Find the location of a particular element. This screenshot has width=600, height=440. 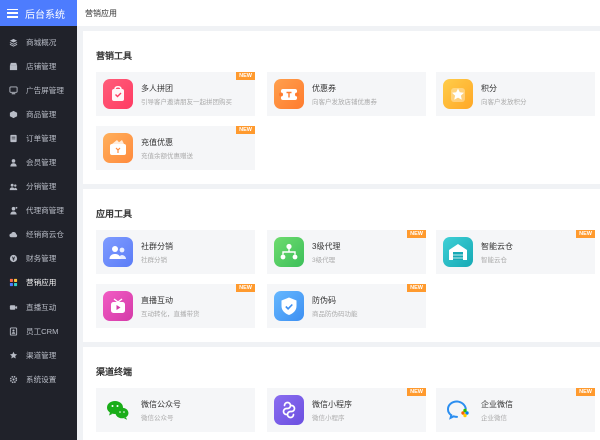

app-card: 3级代理 3级代理 NEW is located at coordinates (346, 252).